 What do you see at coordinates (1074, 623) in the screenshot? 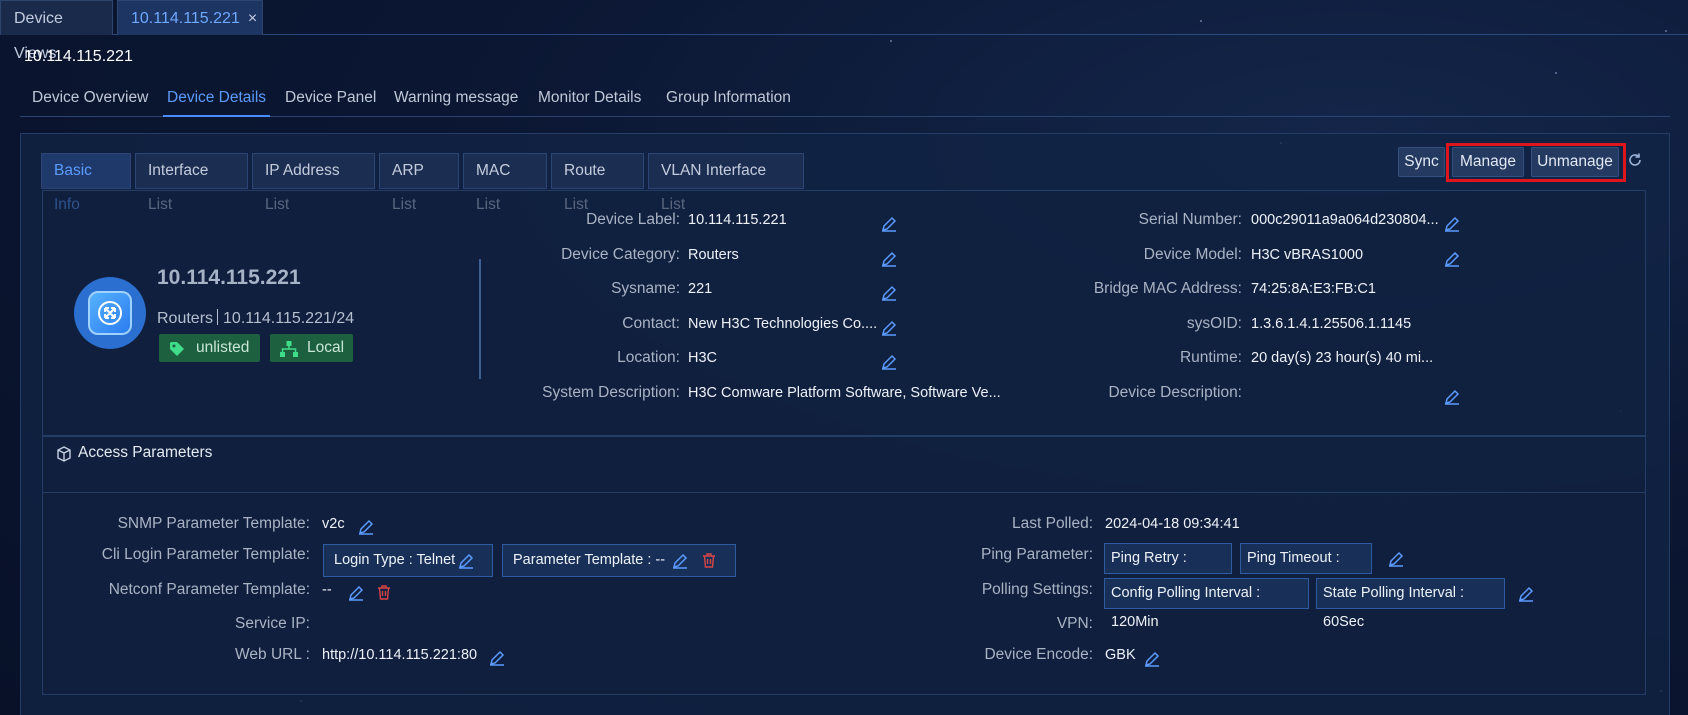
I see `field-label-vpn: VPN:` at bounding box center [1074, 623].